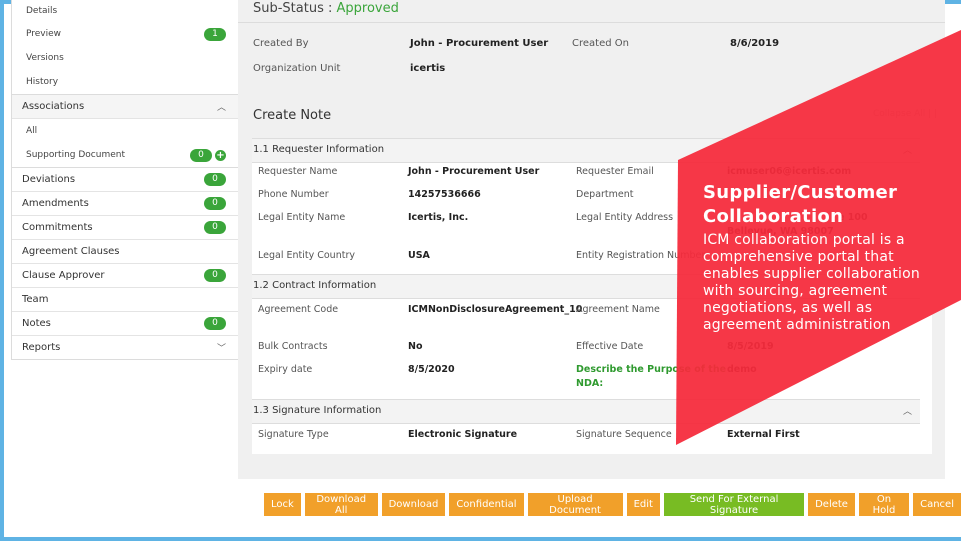 The image size is (961, 541). Describe the element at coordinates (125, 155) in the screenshot. I see `sidebar-item-supporting-document: Supporting Document 0 +` at that location.